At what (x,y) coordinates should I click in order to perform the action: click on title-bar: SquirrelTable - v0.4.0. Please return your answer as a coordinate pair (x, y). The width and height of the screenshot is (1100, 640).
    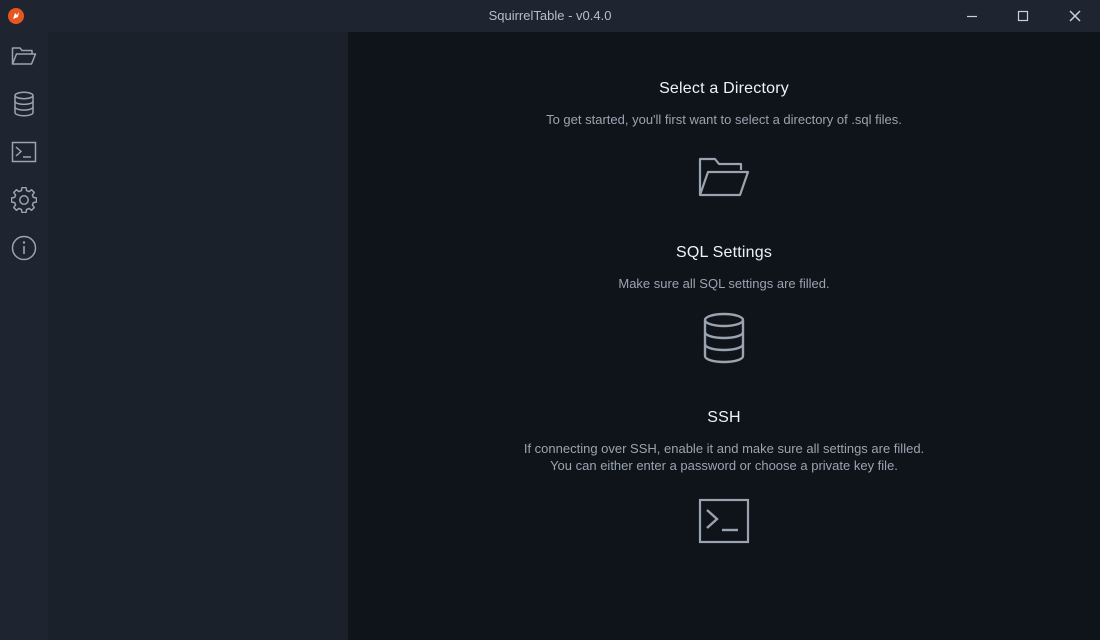
    Looking at the image, I should click on (550, 16).